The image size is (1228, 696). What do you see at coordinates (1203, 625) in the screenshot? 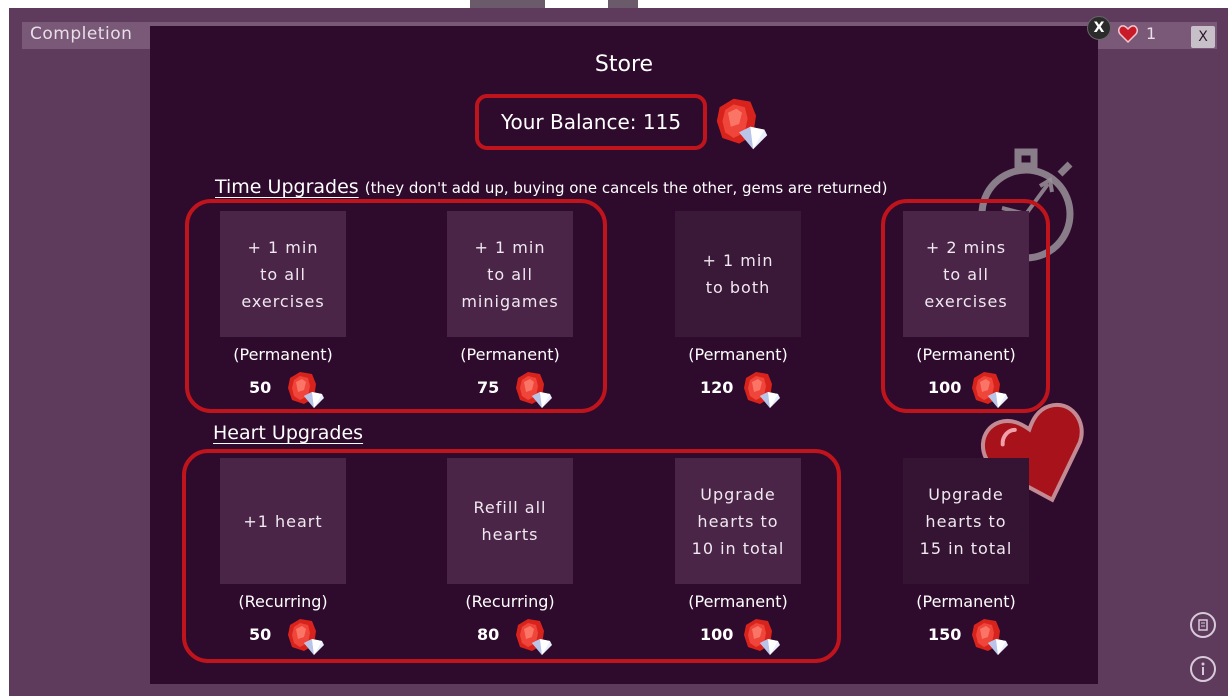
I see `scroll-icon` at bounding box center [1203, 625].